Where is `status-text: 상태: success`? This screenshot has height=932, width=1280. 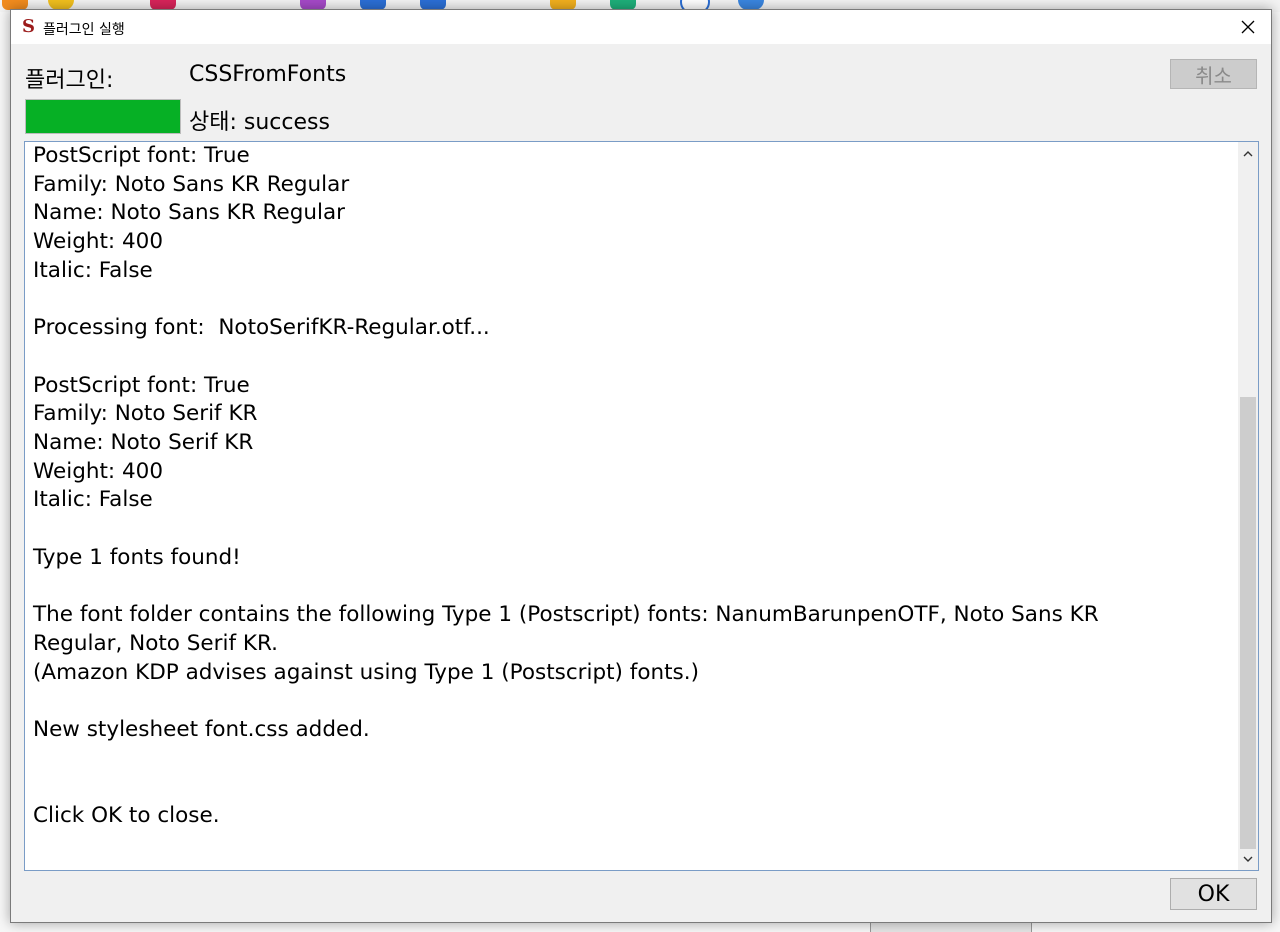 status-text: 상태: success is located at coordinates (259, 122).